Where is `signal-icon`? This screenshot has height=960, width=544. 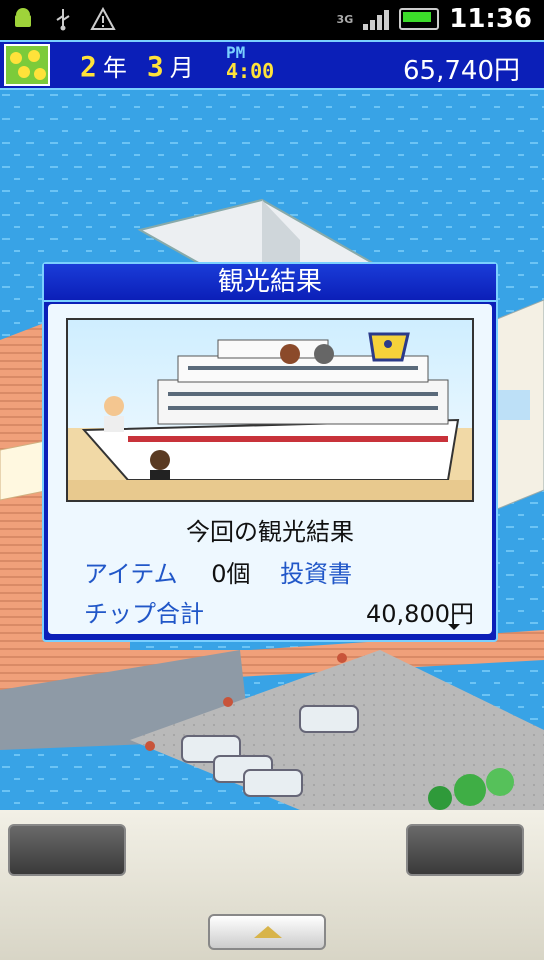 signal-icon is located at coordinates (376, 19).